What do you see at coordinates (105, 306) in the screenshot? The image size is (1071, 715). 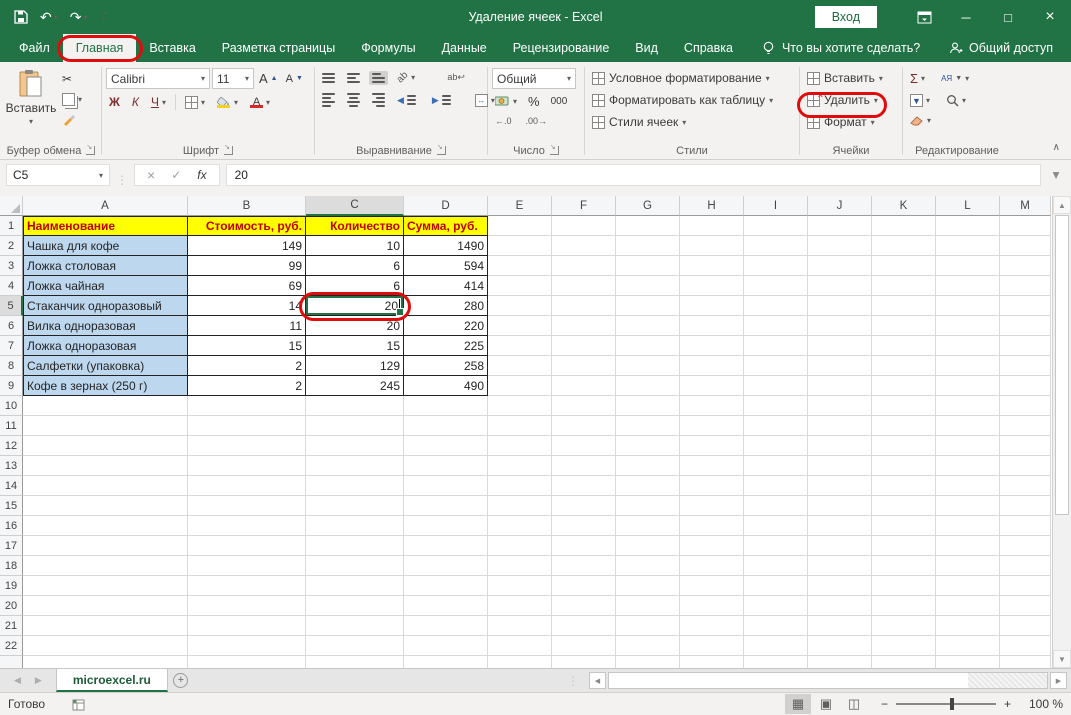 I see `cell-A5: Стаканчик одноразовый` at bounding box center [105, 306].